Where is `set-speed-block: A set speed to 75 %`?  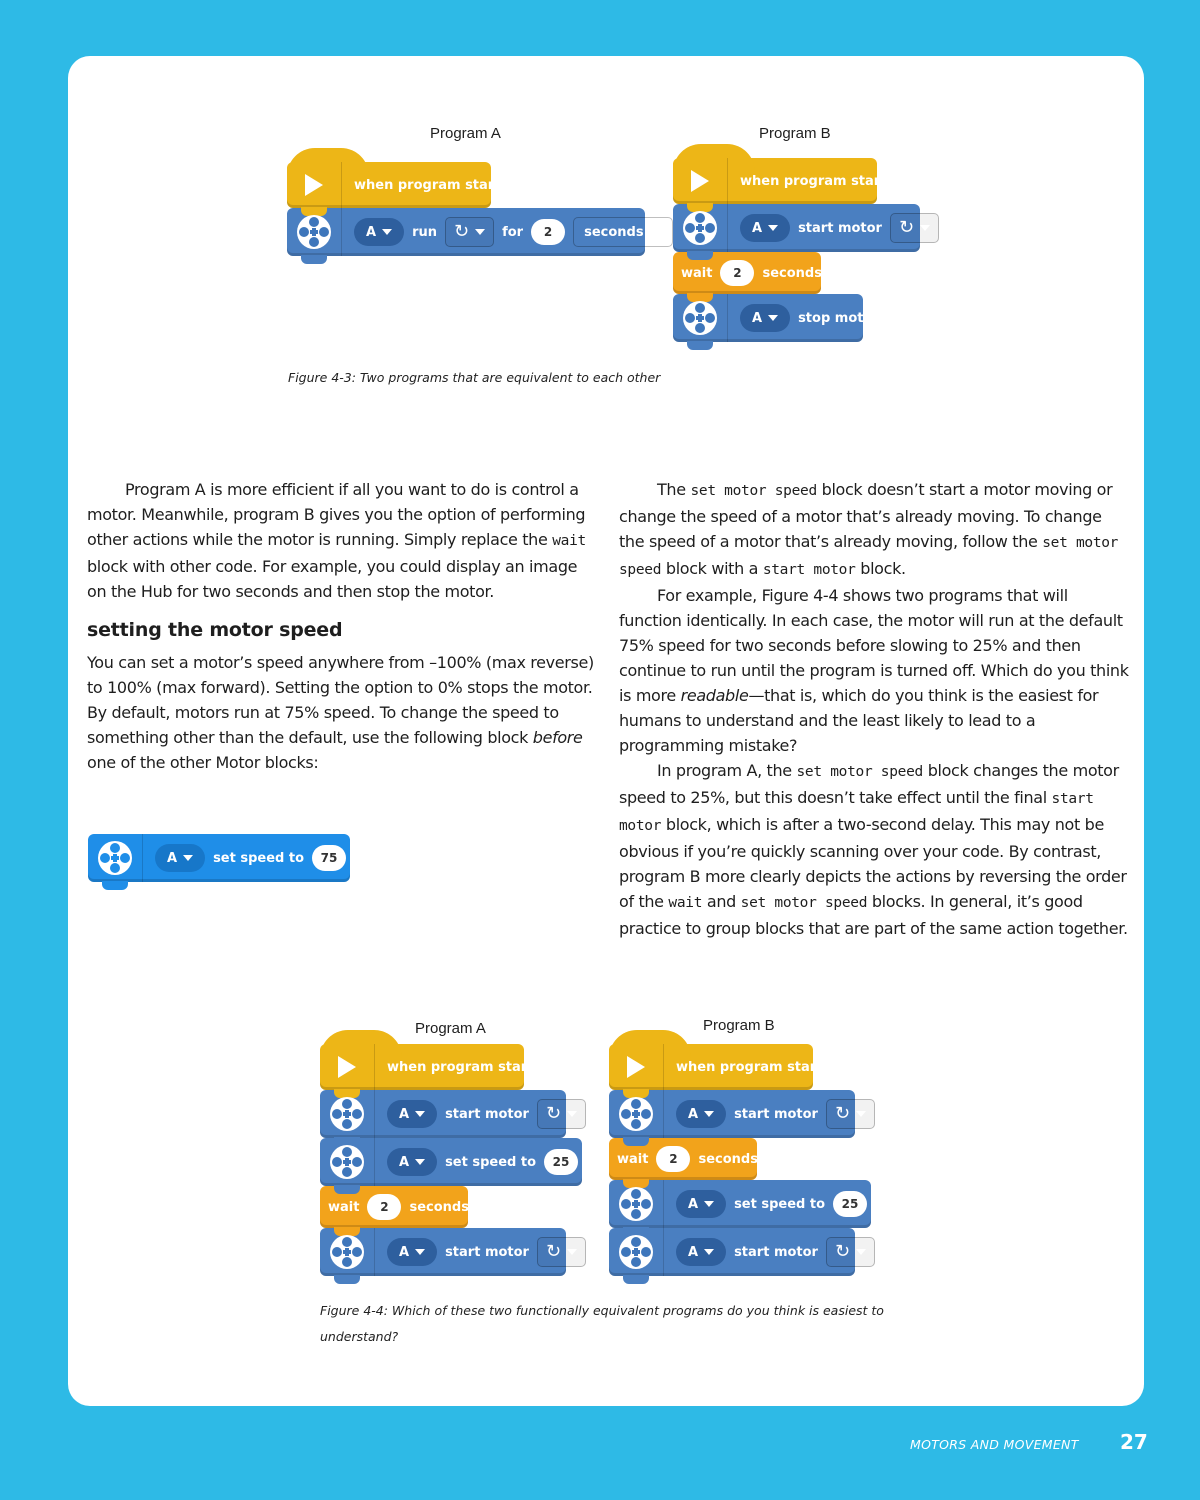 set-speed-block: A set speed to 75 % is located at coordinates (227, 862).